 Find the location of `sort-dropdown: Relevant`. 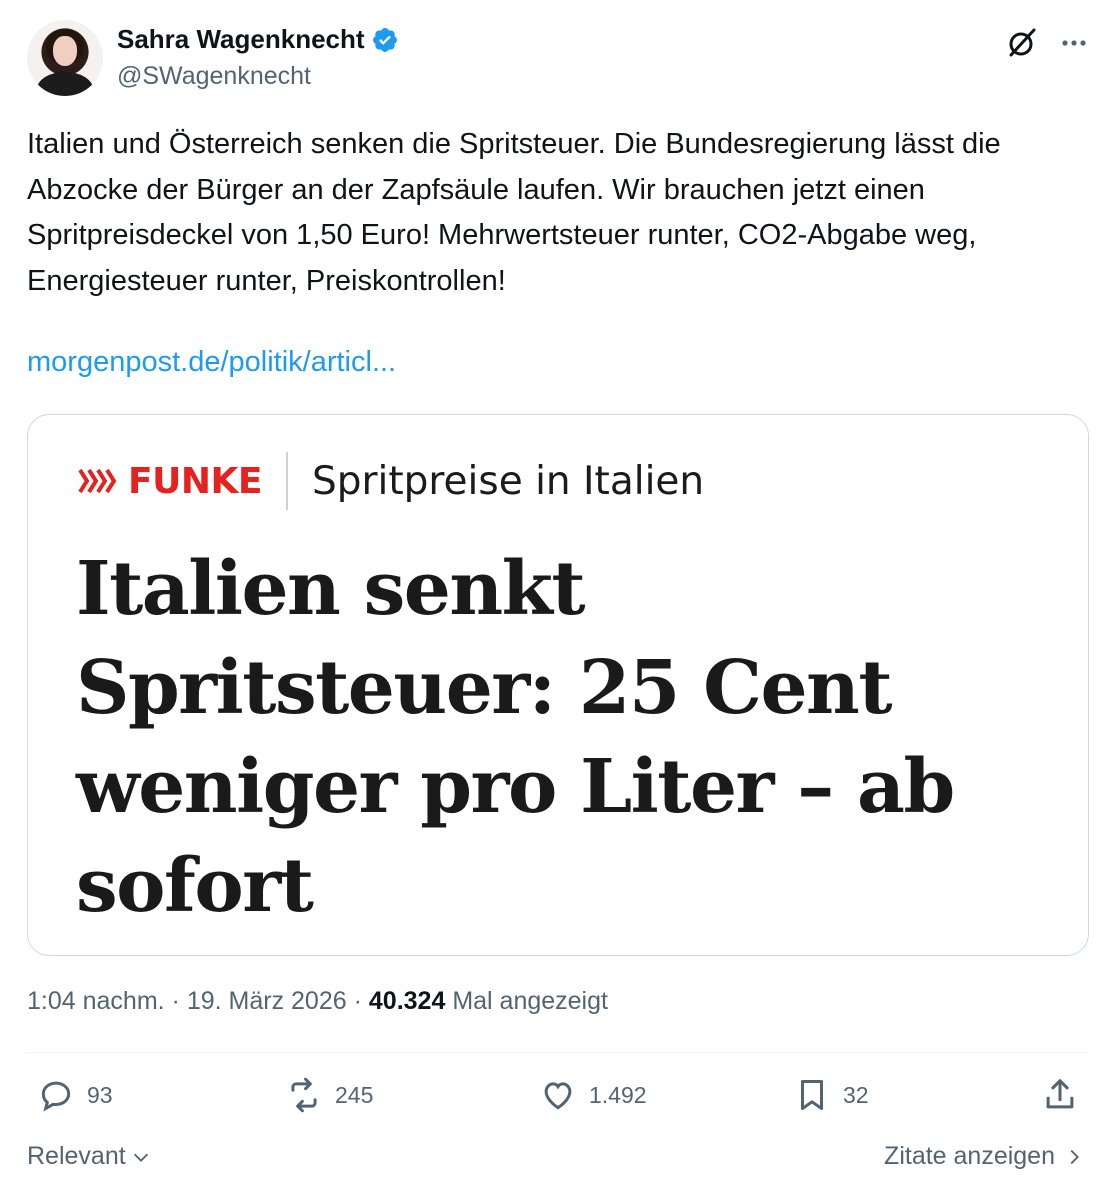

sort-dropdown: Relevant is located at coordinates (89, 1156).